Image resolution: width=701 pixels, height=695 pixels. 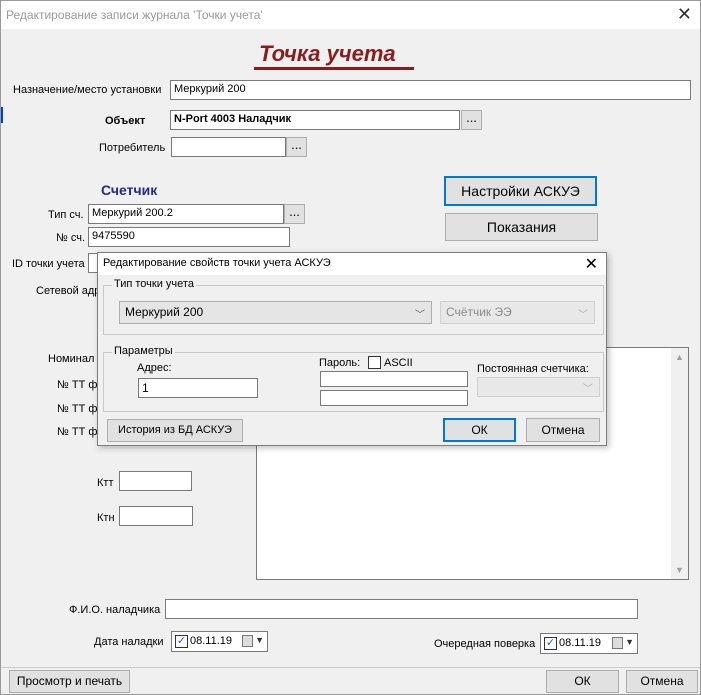 What do you see at coordinates (334, 68) in the screenshot?
I see `title-underline` at bounding box center [334, 68].